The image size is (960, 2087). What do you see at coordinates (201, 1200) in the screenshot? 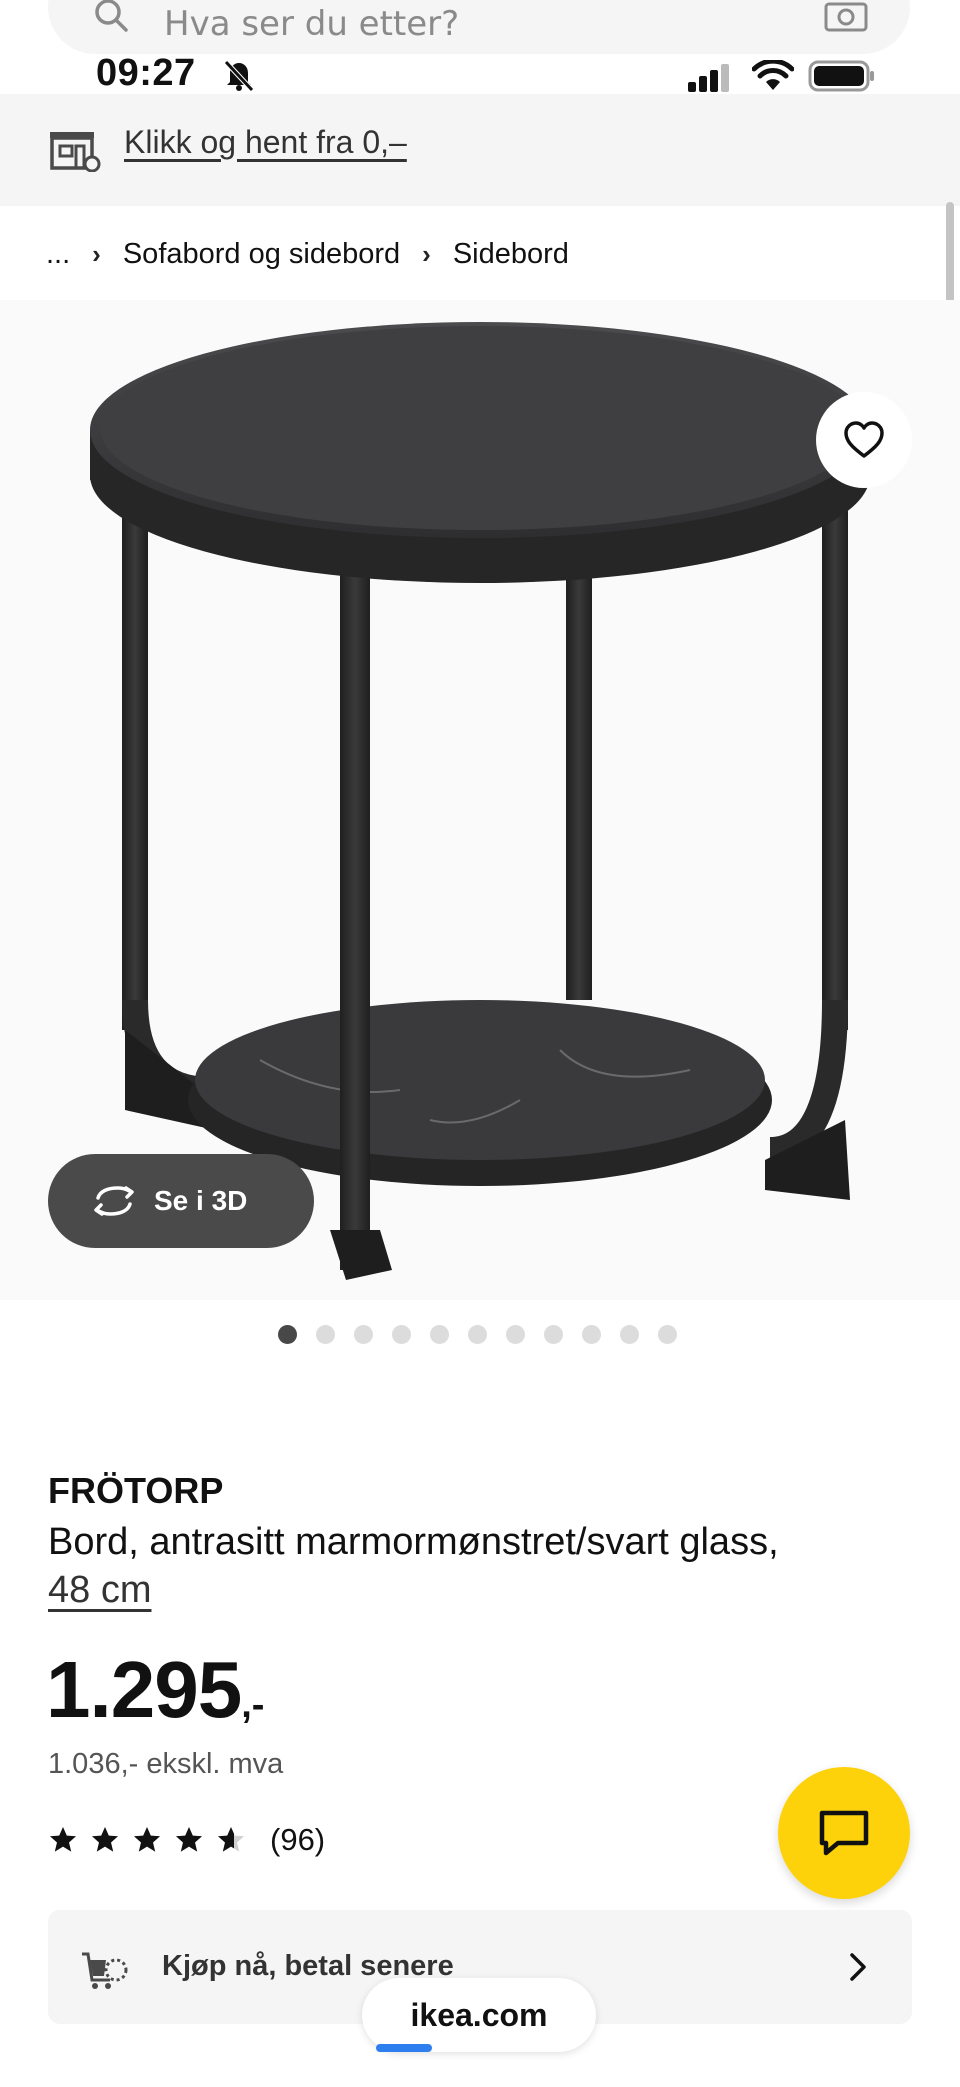
I see `see-3d-label: Se i 3D` at bounding box center [201, 1200].